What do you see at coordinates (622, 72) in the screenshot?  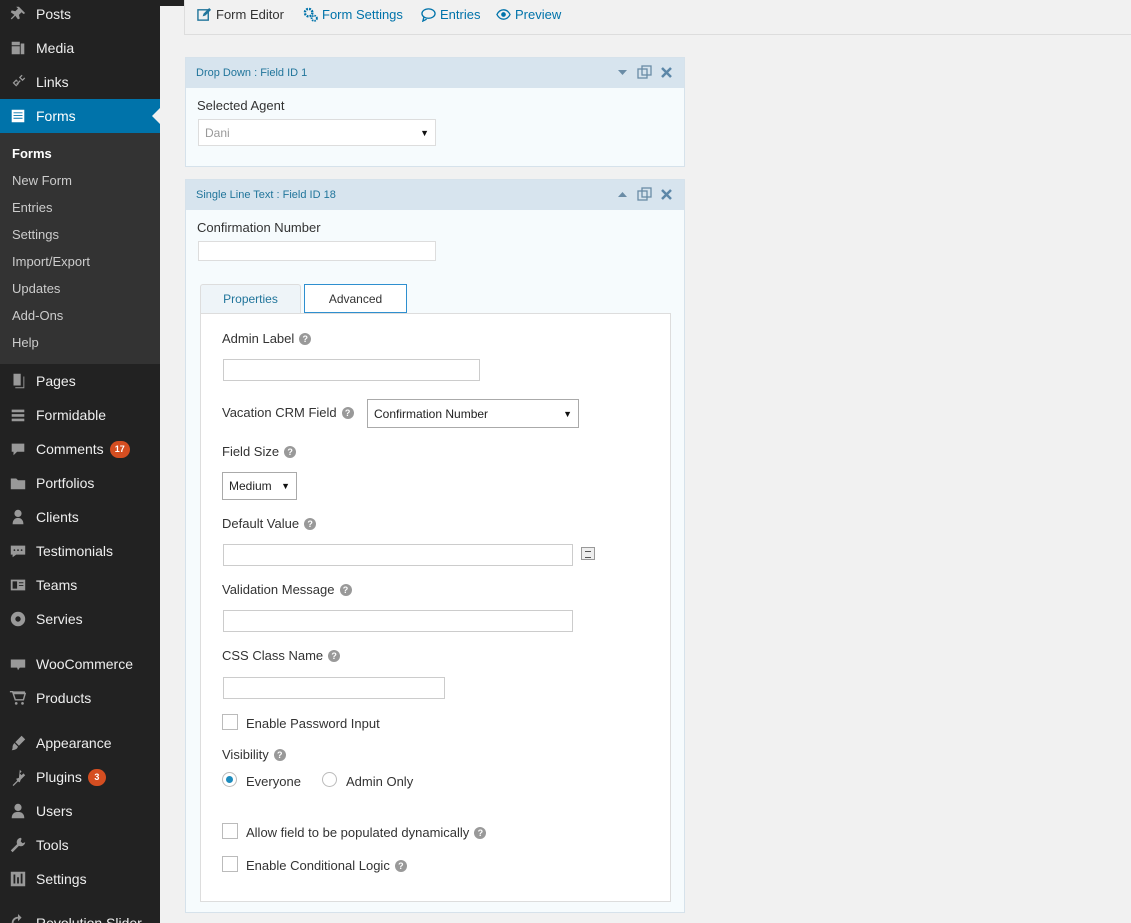 I see `expand-arrow-icon` at bounding box center [622, 72].